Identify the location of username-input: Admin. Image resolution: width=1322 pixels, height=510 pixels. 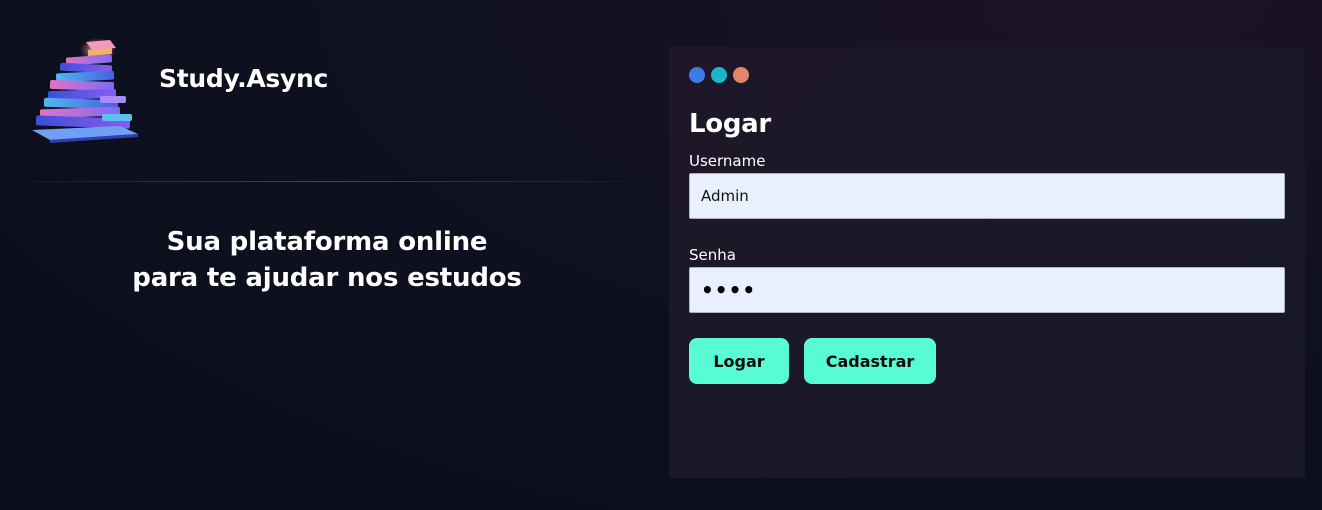
(987, 196).